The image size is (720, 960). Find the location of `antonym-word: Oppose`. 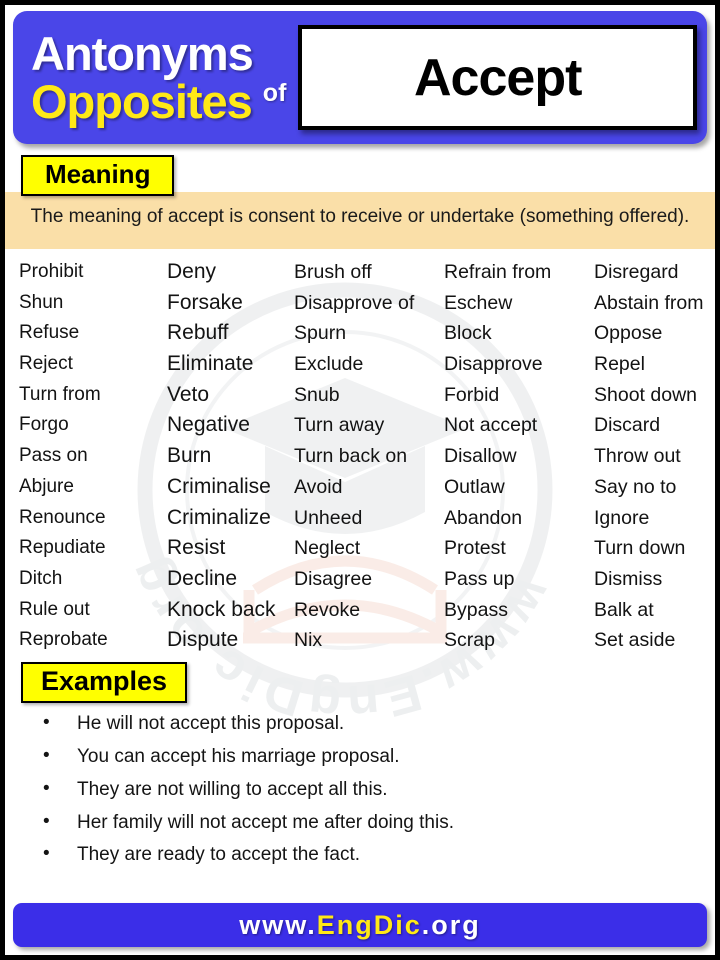

antonym-word: Oppose is located at coordinates (628, 333).